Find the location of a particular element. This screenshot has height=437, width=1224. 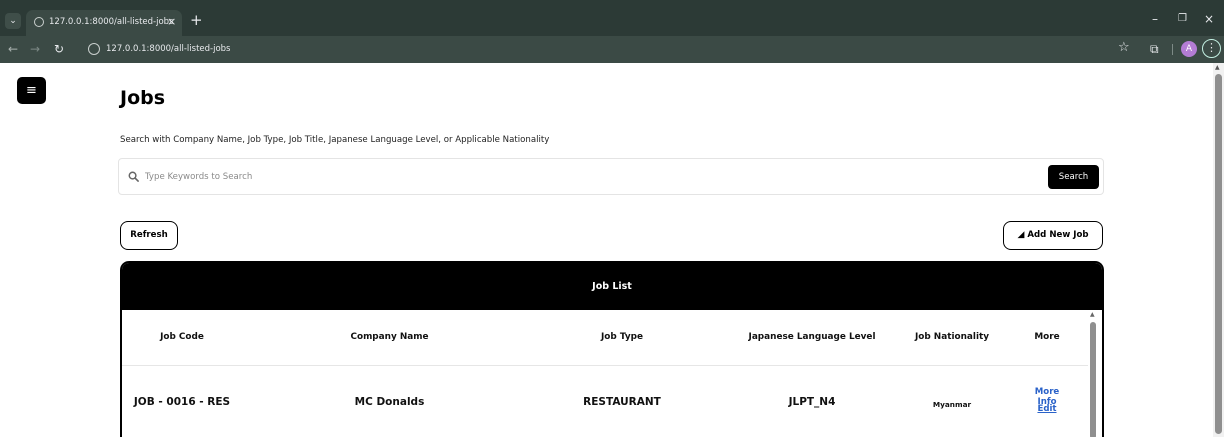

add-new-job-button: ◢ Add New Job is located at coordinates (1053, 235).